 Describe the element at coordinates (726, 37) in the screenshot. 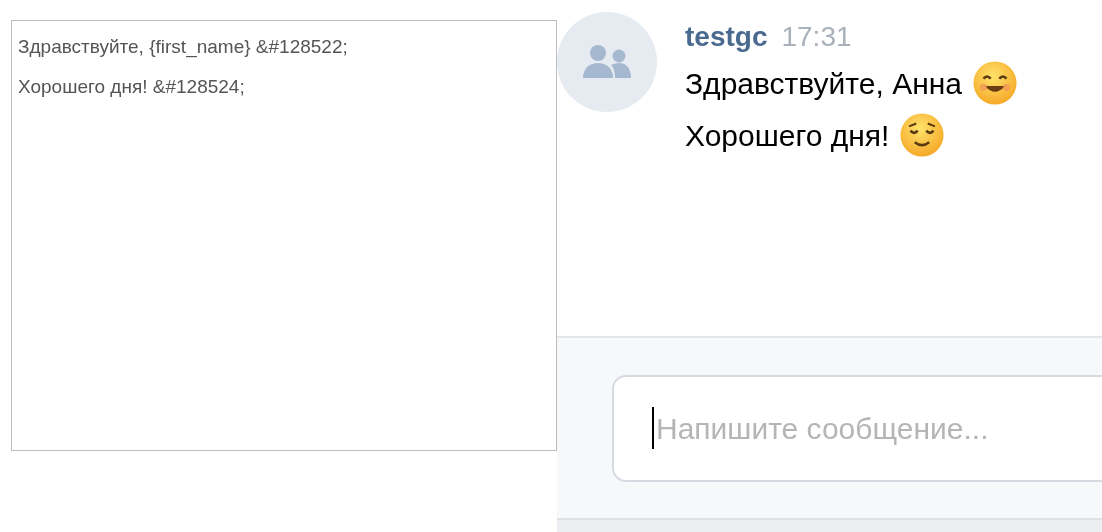

I see `author-name: testgc` at that location.